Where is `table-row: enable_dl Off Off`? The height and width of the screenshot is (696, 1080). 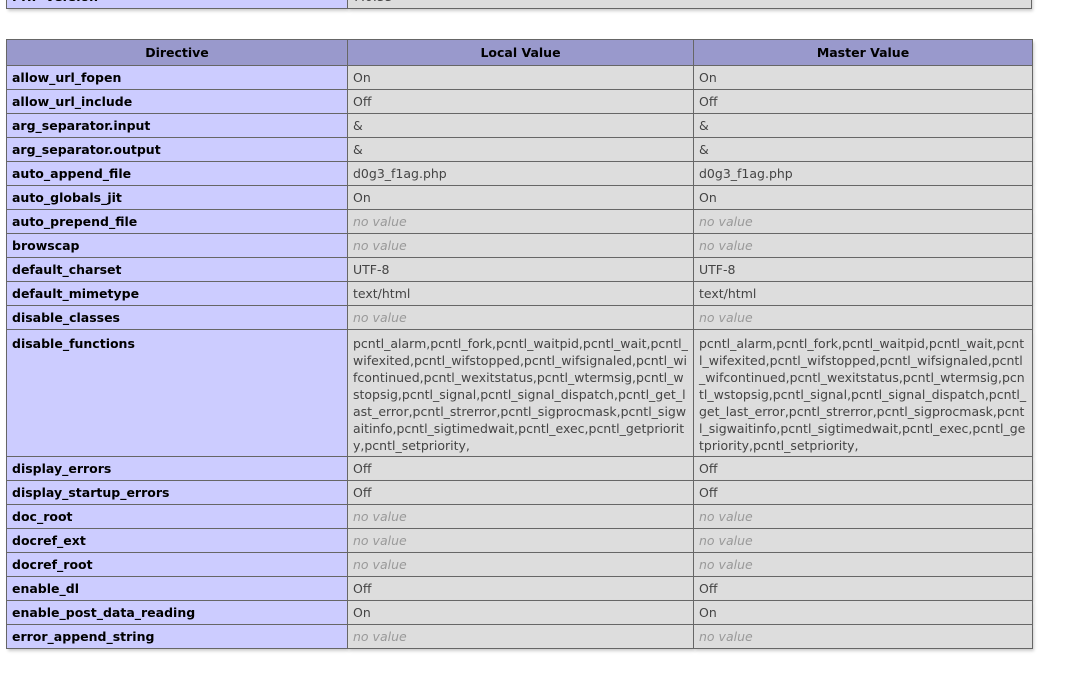
table-row: enable_dl Off Off is located at coordinates (519, 588).